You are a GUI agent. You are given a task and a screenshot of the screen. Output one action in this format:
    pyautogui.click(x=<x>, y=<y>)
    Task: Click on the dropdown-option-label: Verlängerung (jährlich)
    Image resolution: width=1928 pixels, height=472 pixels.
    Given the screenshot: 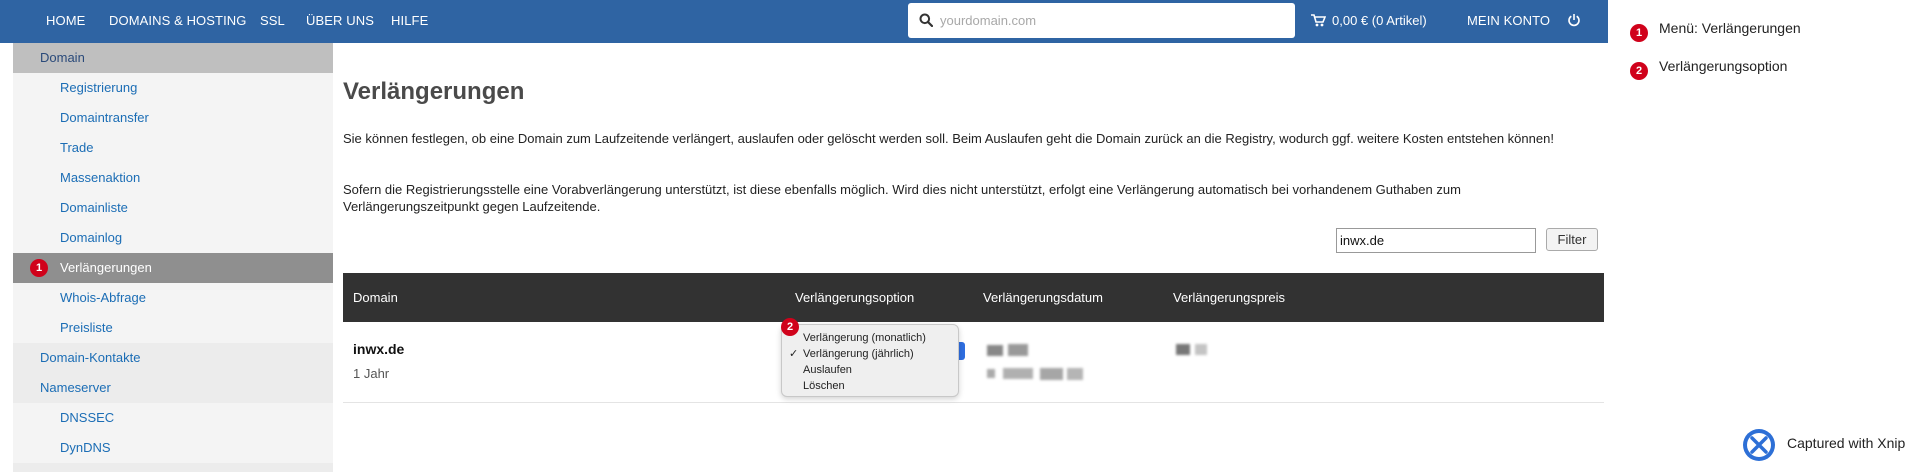 What is the action you would take?
    pyautogui.click(x=858, y=354)
    